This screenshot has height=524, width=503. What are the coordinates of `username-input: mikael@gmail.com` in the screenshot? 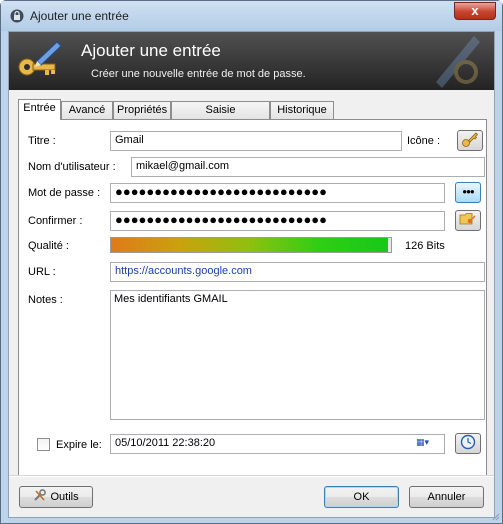 It's located at (308, 167).